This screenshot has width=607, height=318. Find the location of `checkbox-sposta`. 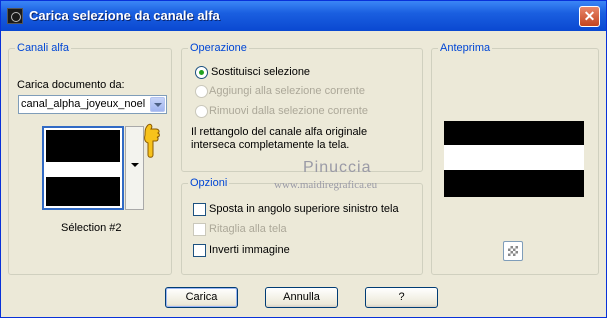

checkbox-sposta is located at coordinates (199, 209).